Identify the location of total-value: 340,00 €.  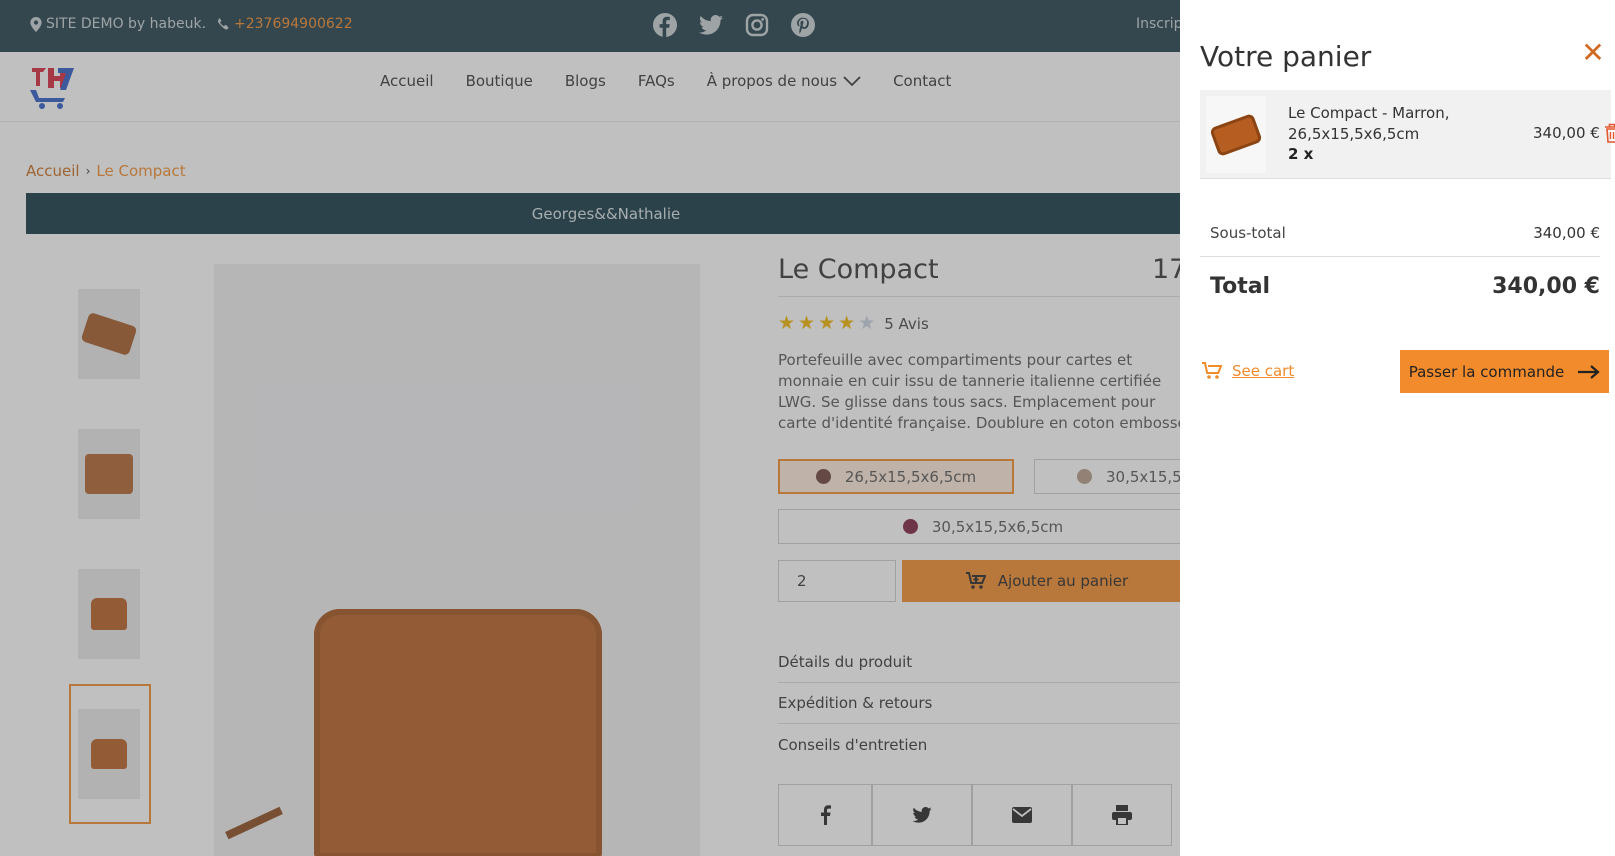
(1546, 286).